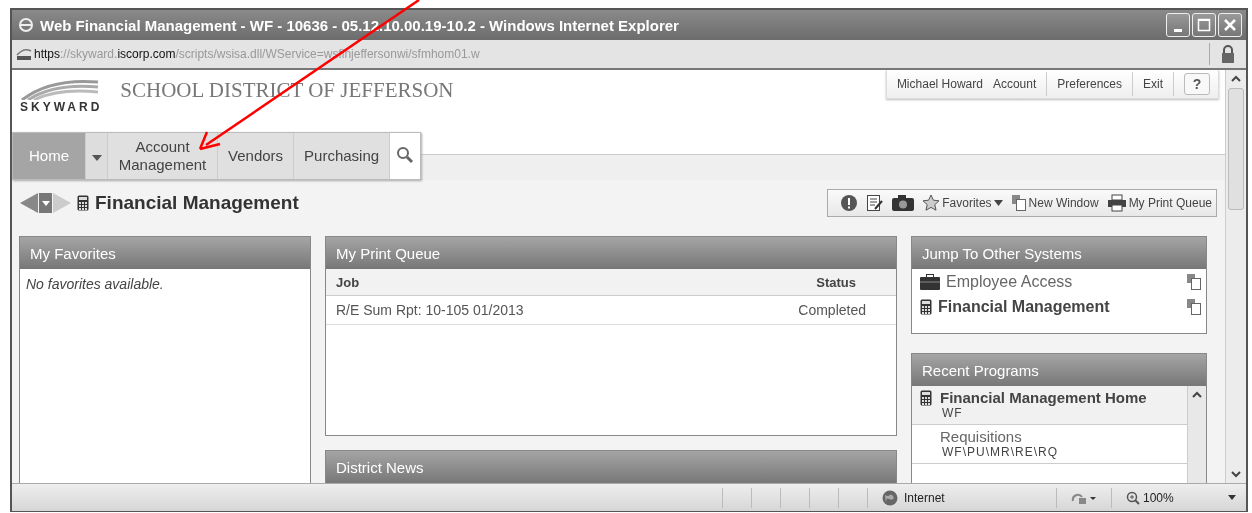 The image size is (1252, 513). What do you see at coordinates (611, 253) in the screenshot?
I see `panel-header: My Print Queue` at bounding box center [611, 253].